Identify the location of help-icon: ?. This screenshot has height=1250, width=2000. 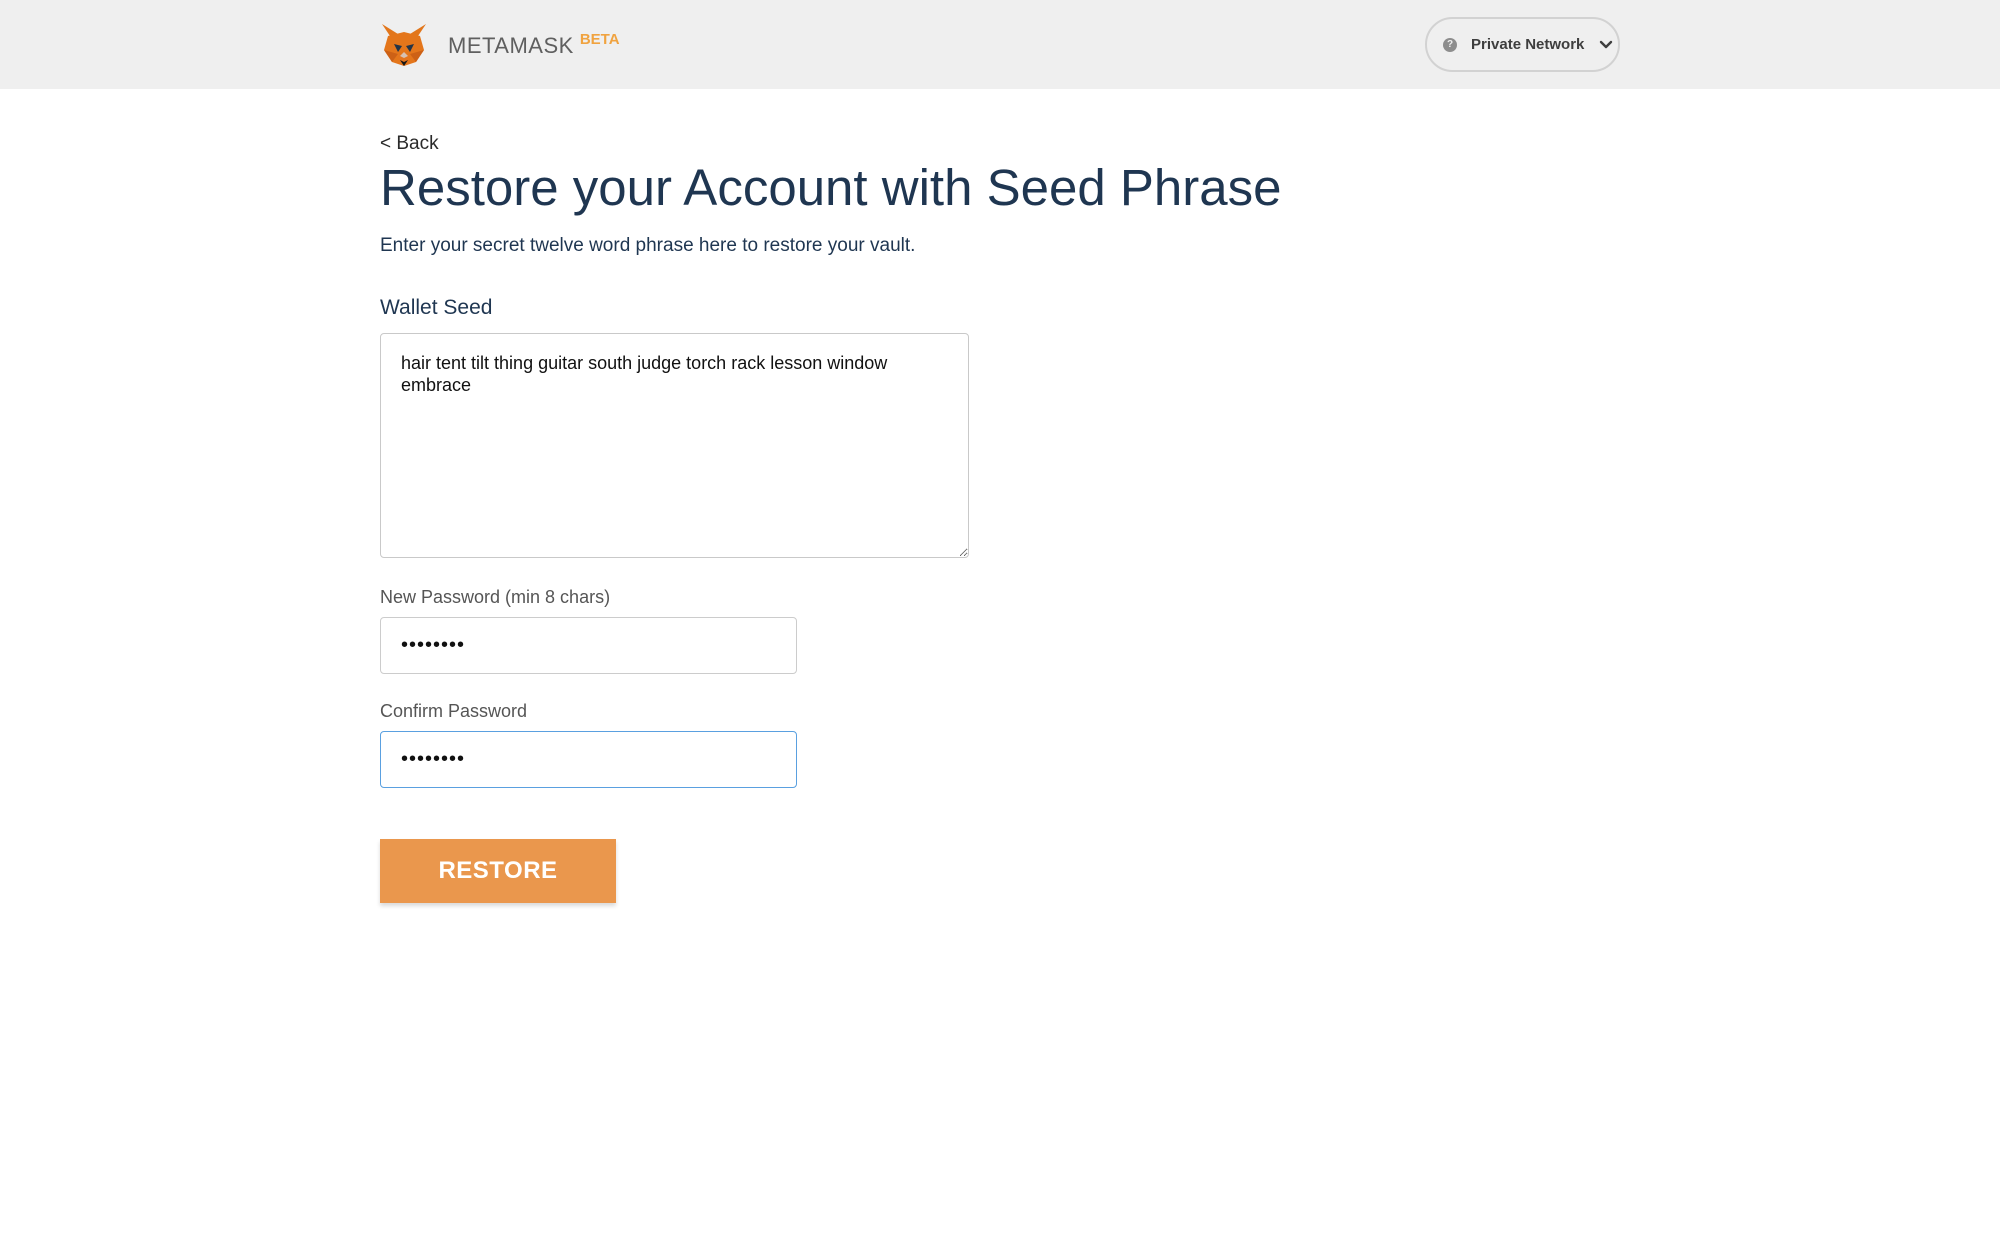
(1450, 44).